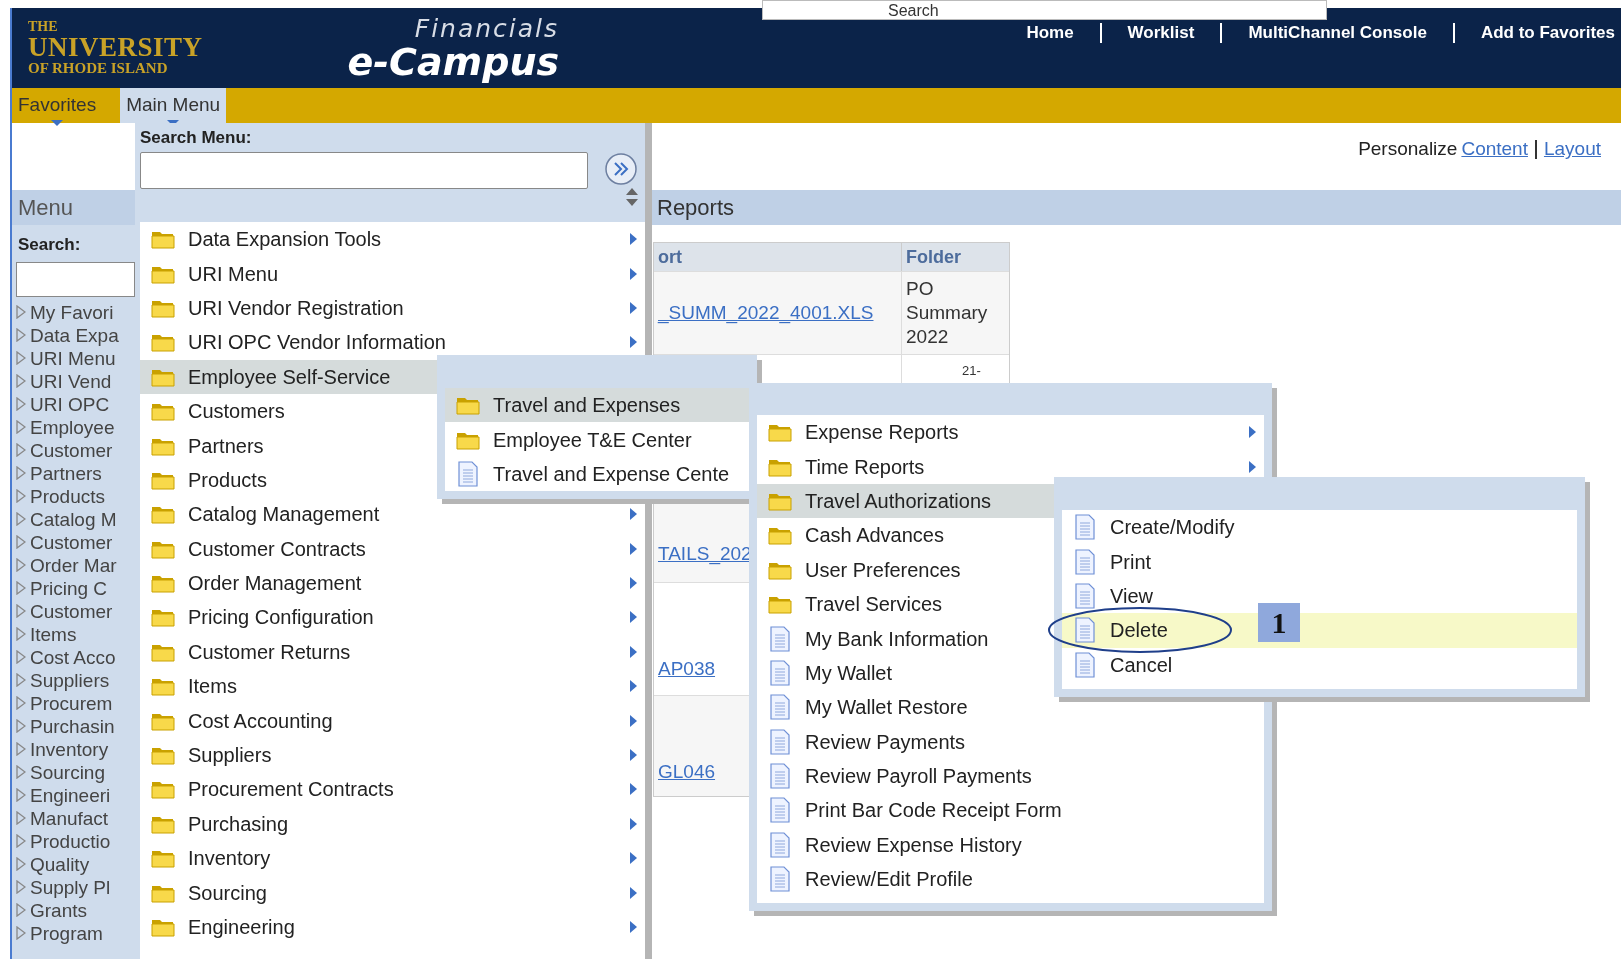 Image resolution: width=1621 pixels, height=959 pixels. Describe the element at coordinates (69, 818) in the screenshot. I see `tree-item: Manufact` at that location.